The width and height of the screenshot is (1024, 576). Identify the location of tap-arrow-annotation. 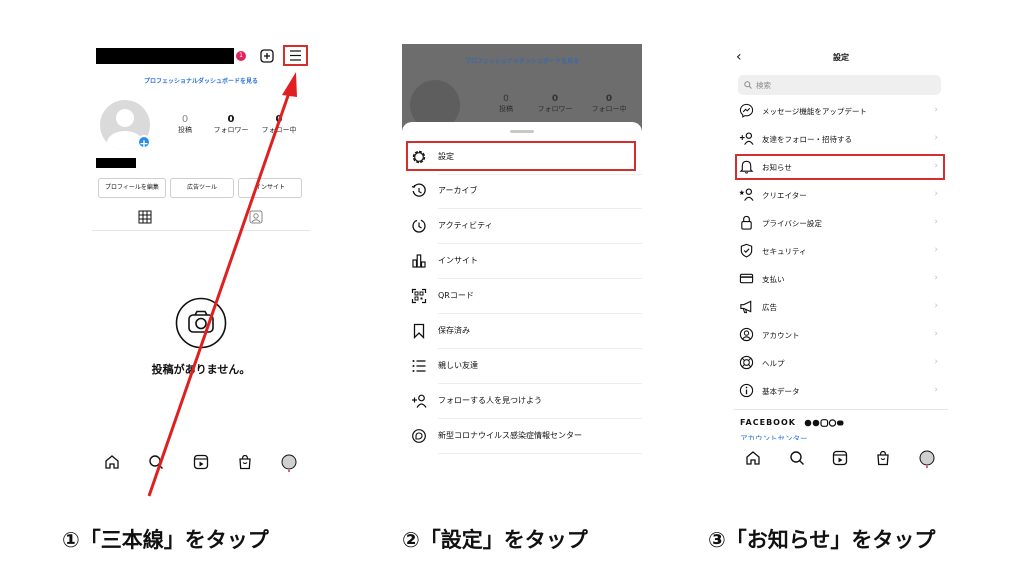
(222, 284).